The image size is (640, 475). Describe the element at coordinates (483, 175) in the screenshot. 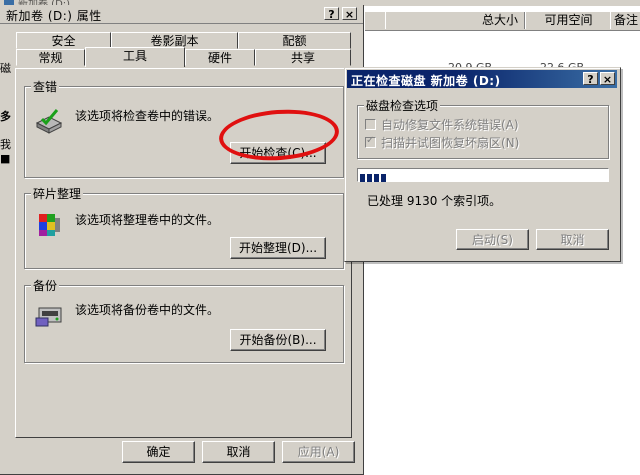

I see `check-progress-bar` at that location.